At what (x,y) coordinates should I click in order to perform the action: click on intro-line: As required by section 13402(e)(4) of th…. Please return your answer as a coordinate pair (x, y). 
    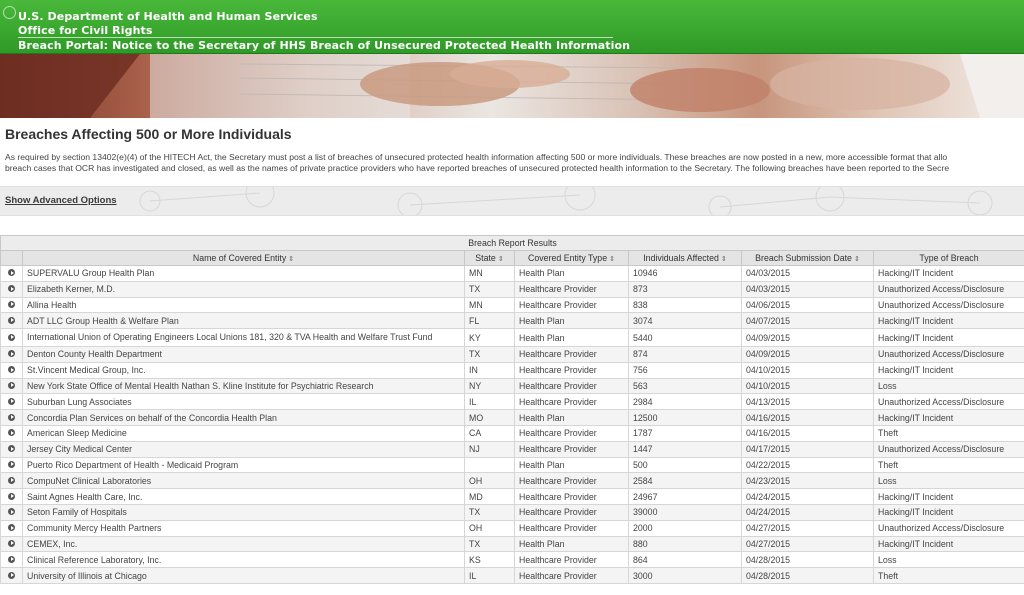
    Looking at the image, I should click on (476, 157).